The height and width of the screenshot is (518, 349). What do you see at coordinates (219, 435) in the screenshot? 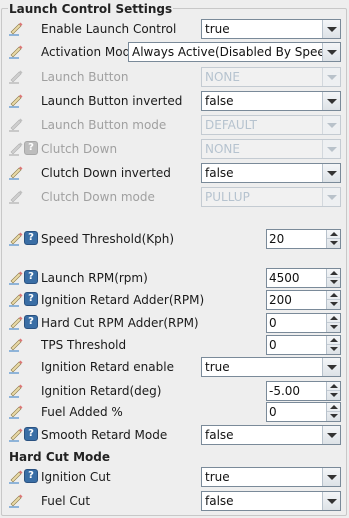
I see `smooth-retard-mode-value: false` at bounding box center [219, 435].